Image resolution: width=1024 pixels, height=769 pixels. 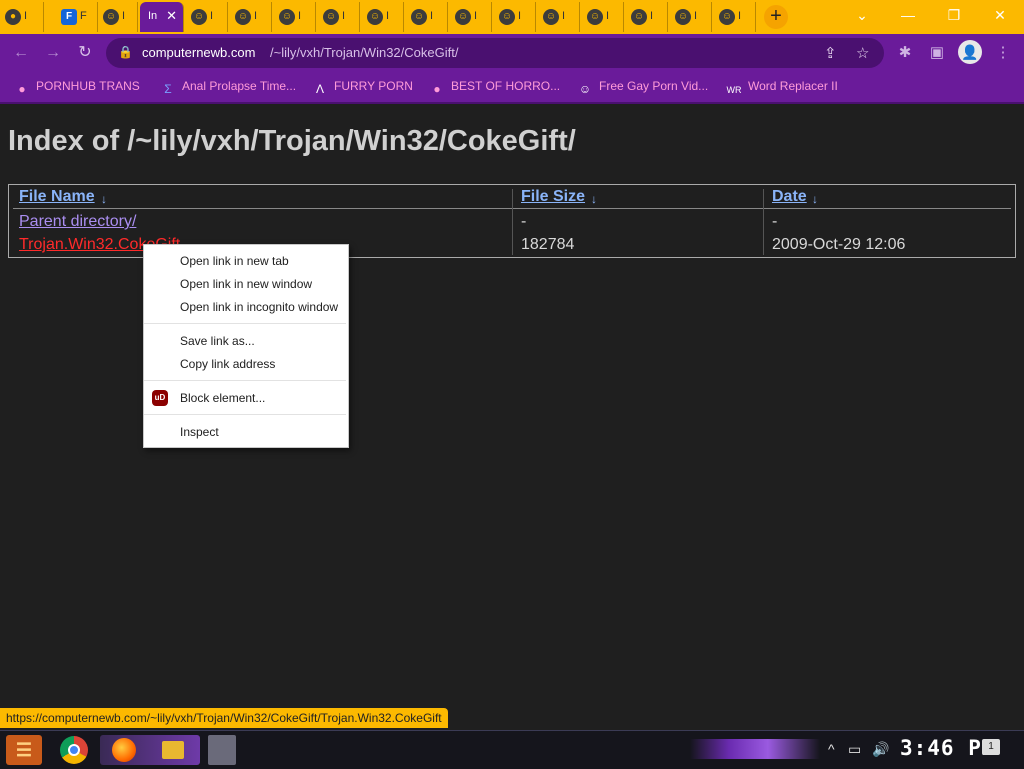 I want to click on tray-chevron-icon: ^, so click(x=831, y=749).